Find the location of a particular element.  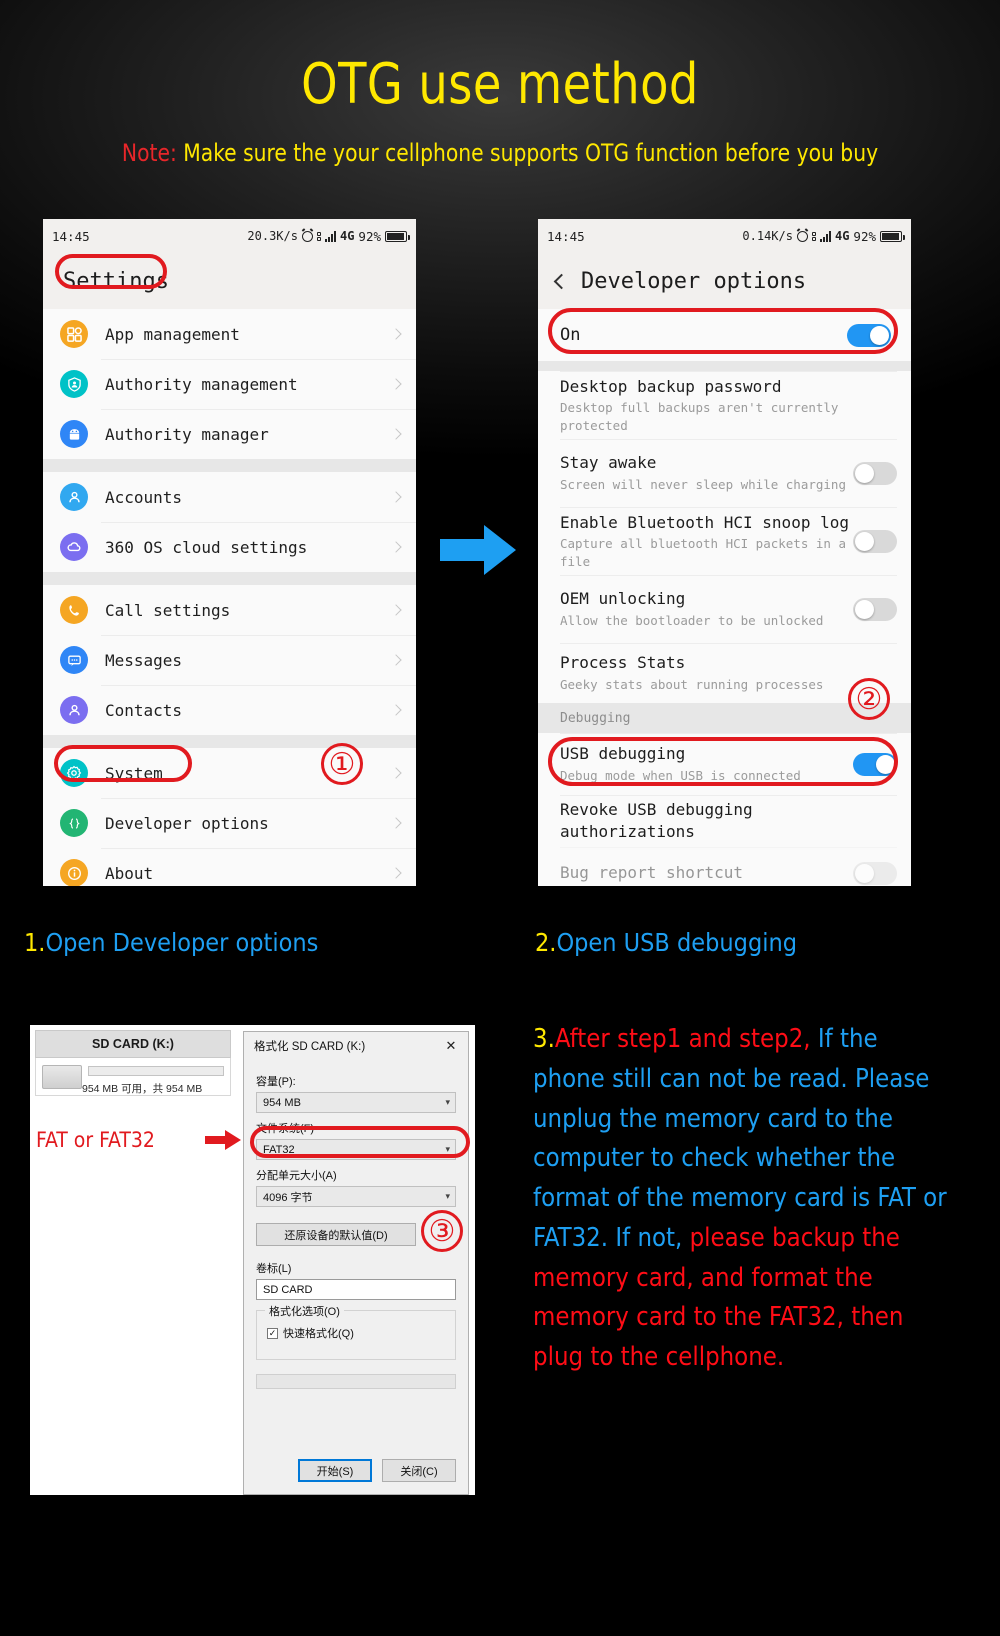

step-3-blue-tail: If not, is located at coordinates (649, 1237).